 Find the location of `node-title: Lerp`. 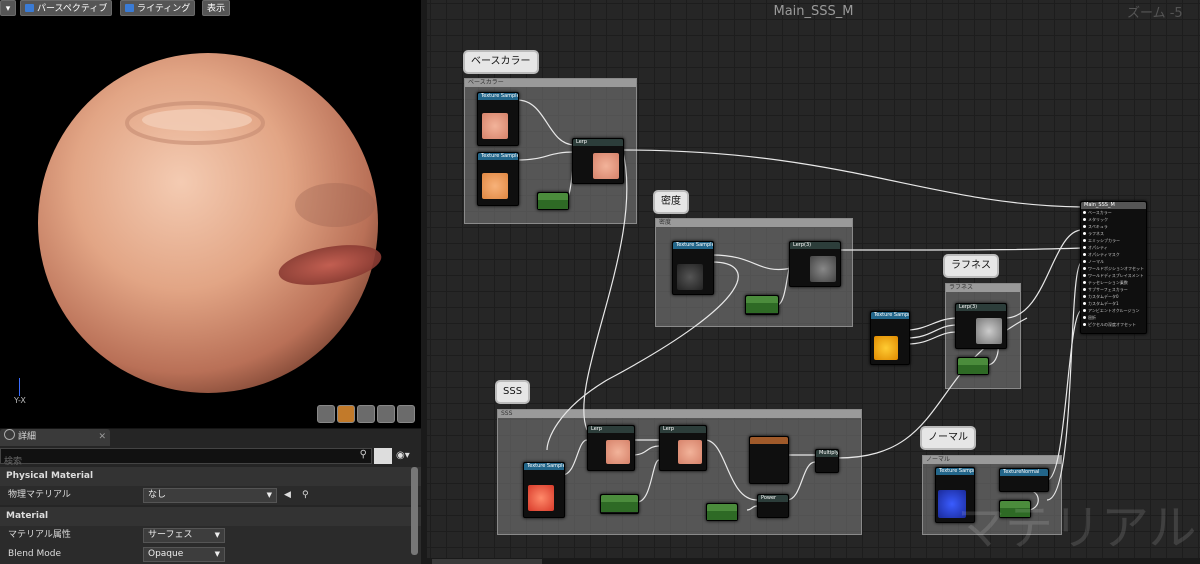

node-title: Lerp is located at coordinates (611, 429).